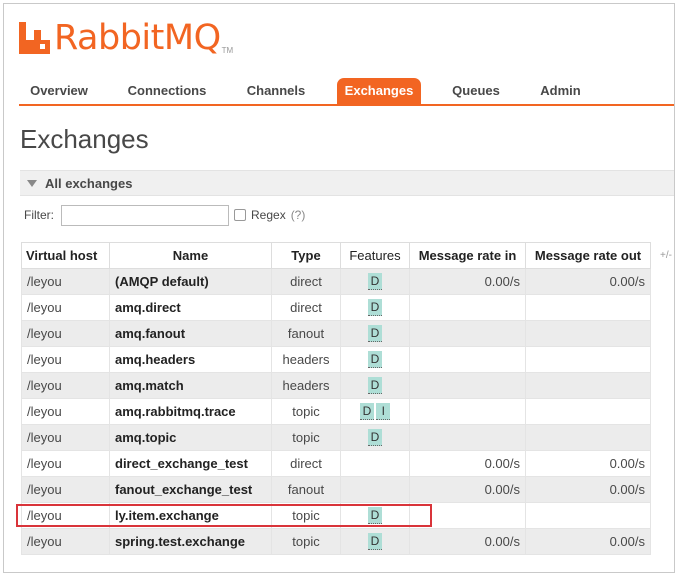 The image size is (679, 579). What do you see at coordinates (240, 215) in the screenshot?
I see `regex-checkbox` at bounding box center [240, 215].